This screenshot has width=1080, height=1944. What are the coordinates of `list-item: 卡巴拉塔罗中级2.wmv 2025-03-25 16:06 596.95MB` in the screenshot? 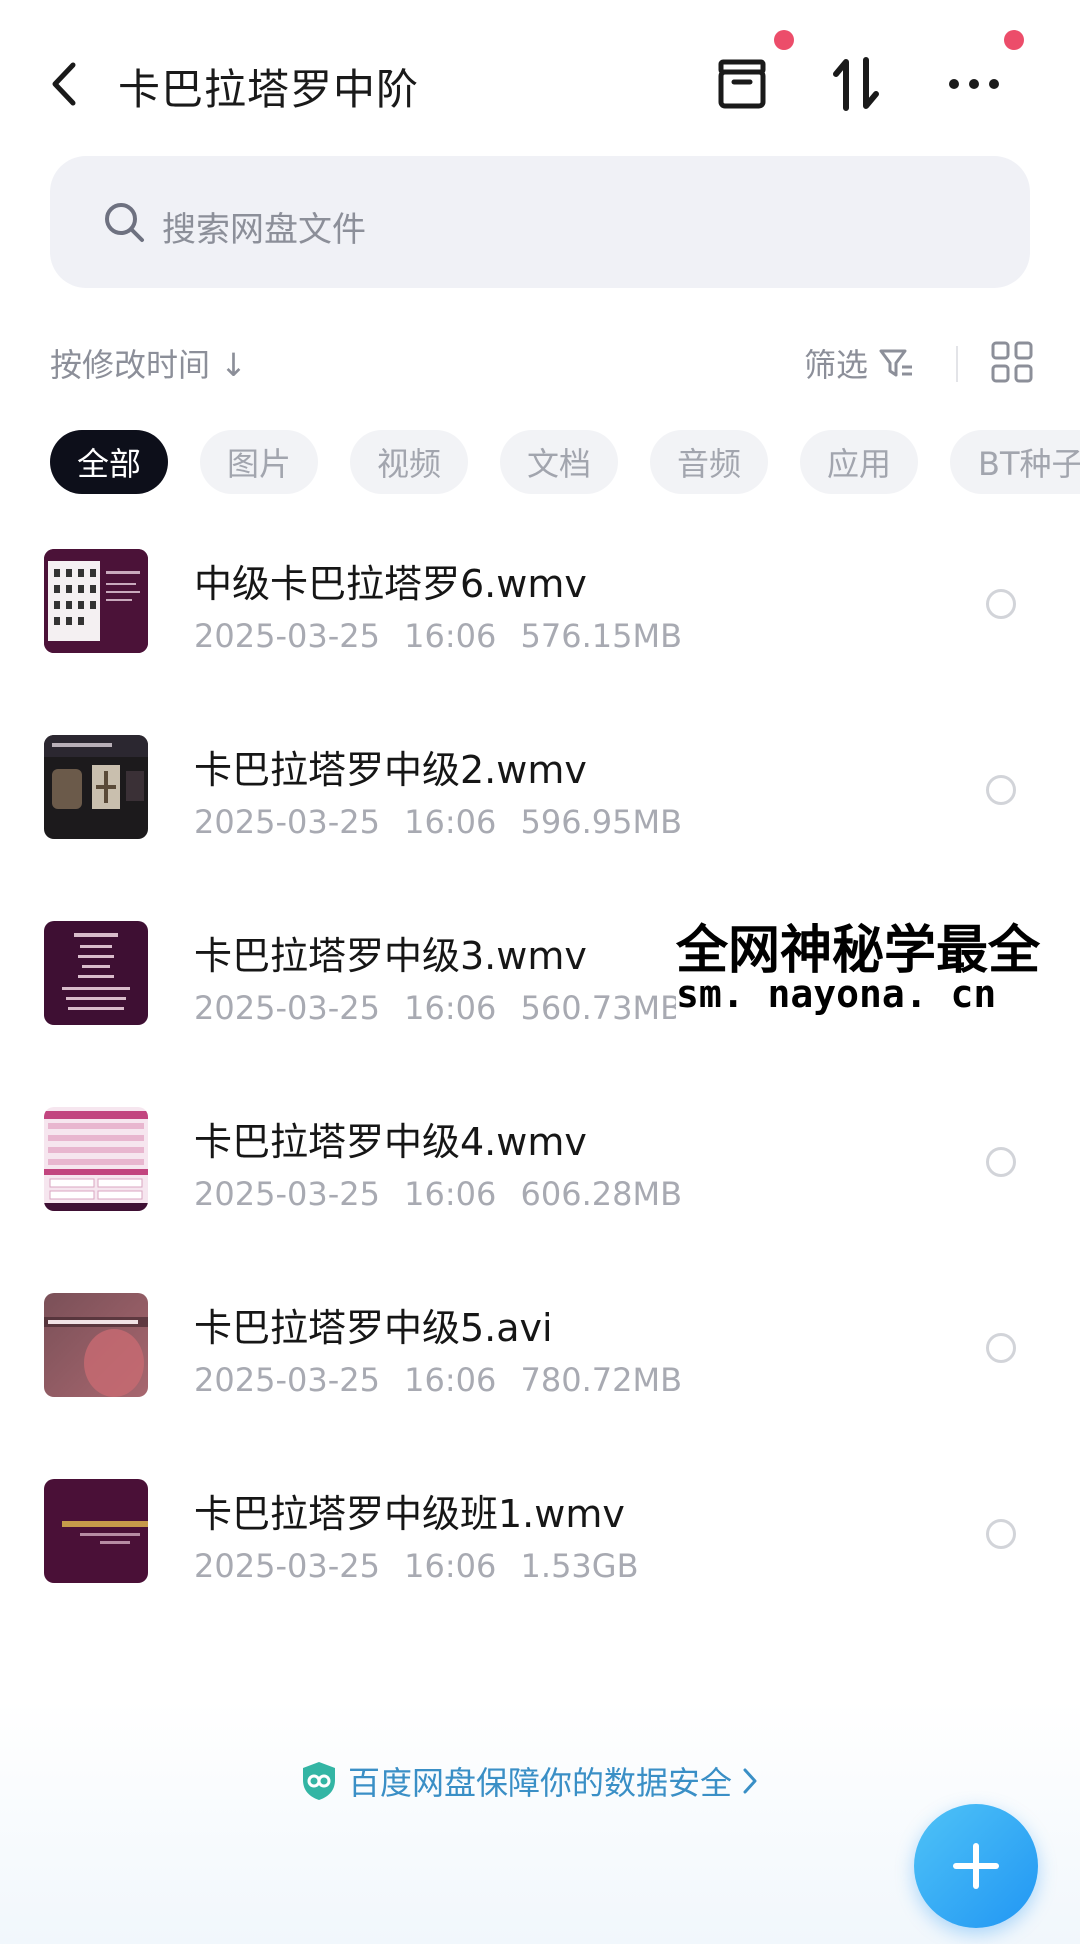 It's located at (540, 824).